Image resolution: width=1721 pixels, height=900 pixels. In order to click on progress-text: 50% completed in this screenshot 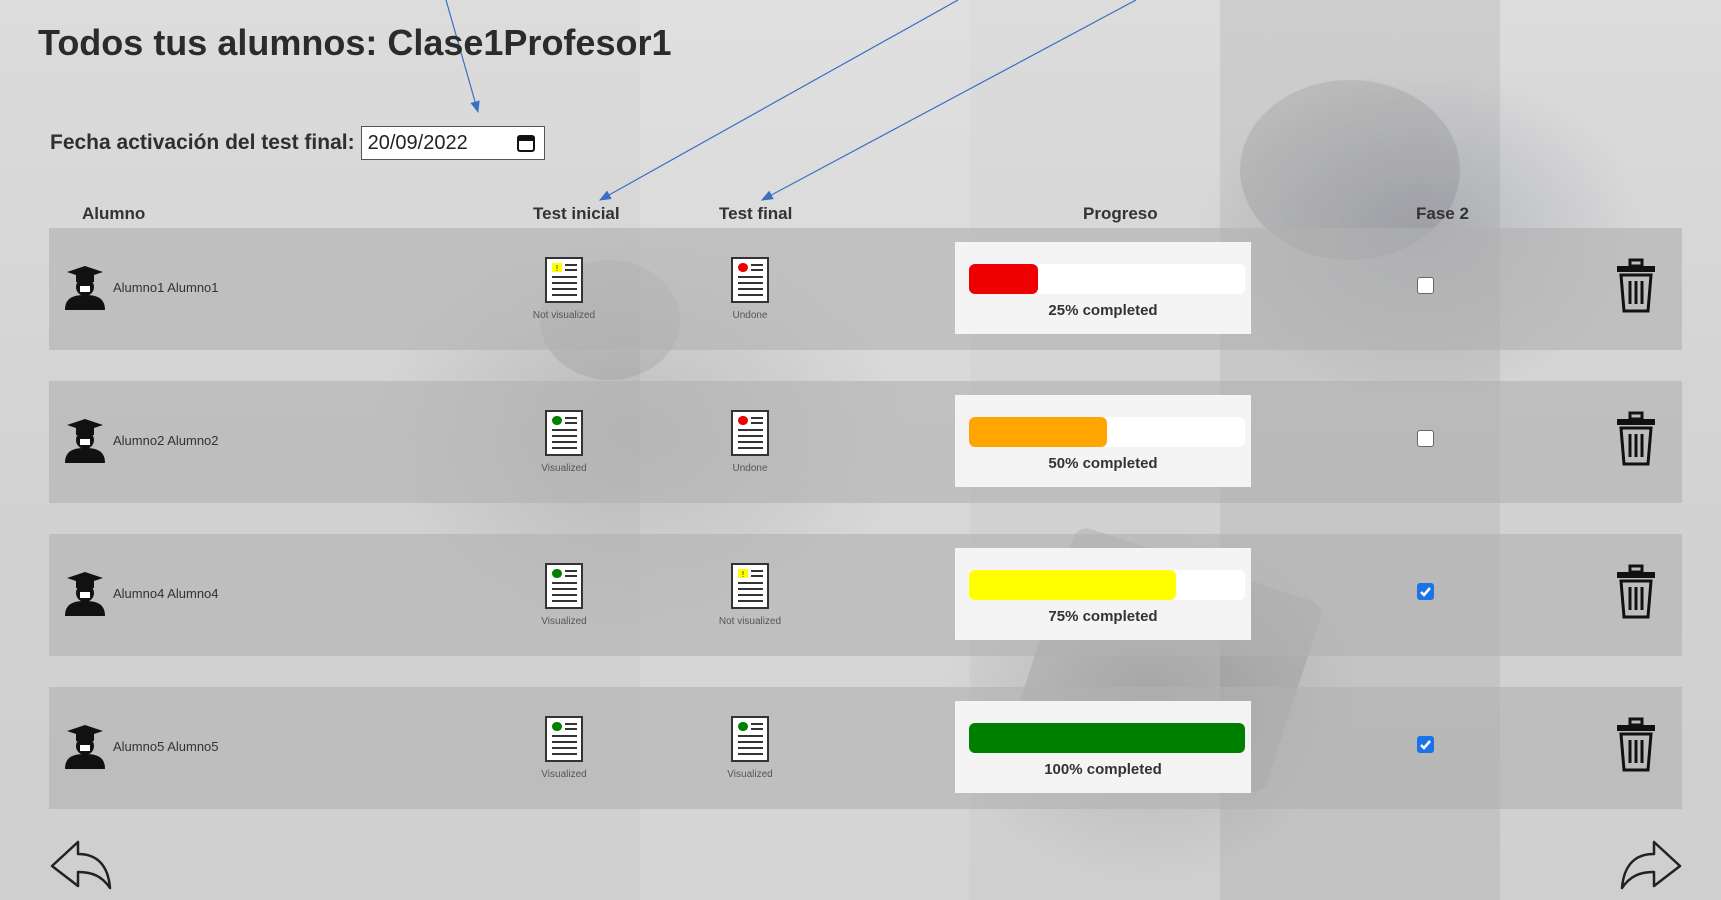, I will do `click(1103, 463)`.